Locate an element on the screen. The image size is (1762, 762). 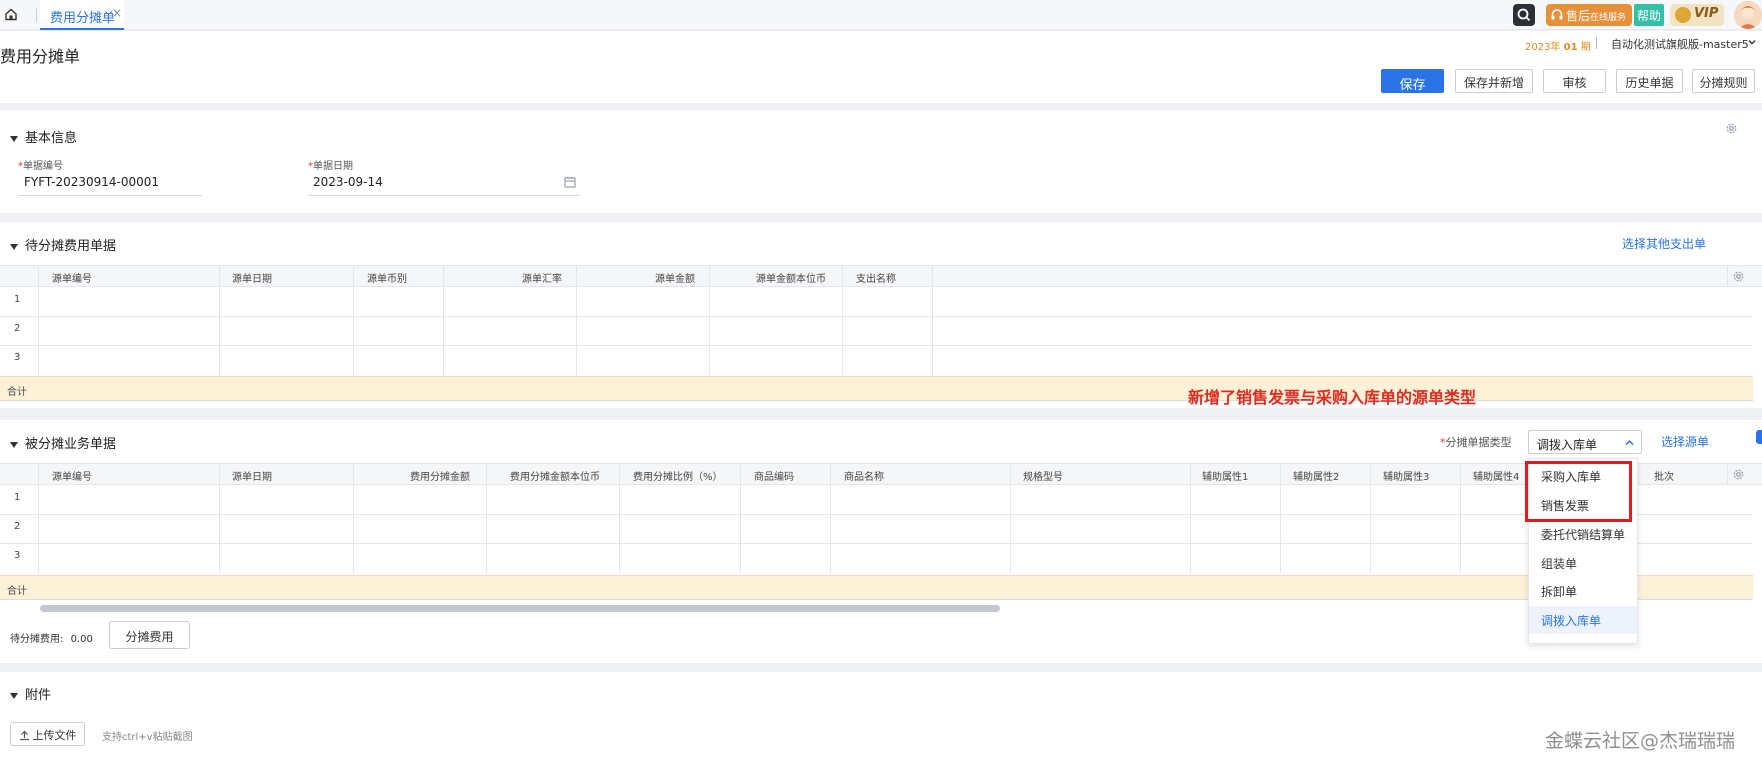
audit-button: 审核 is located at coordinates (1574, 81).